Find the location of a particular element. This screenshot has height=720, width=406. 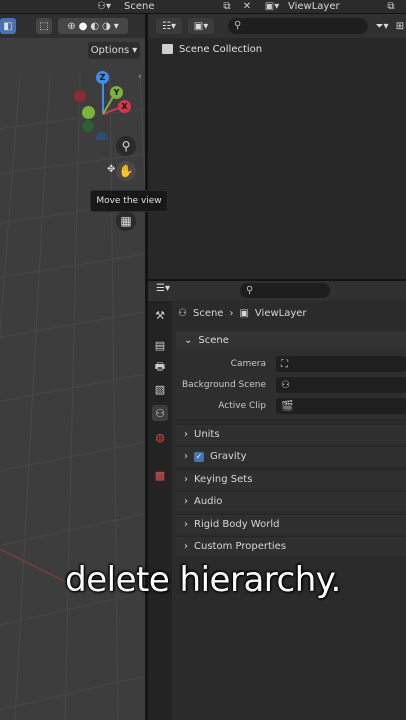

viewlayer-icon: ▣ is located at coordinates (244, 313).